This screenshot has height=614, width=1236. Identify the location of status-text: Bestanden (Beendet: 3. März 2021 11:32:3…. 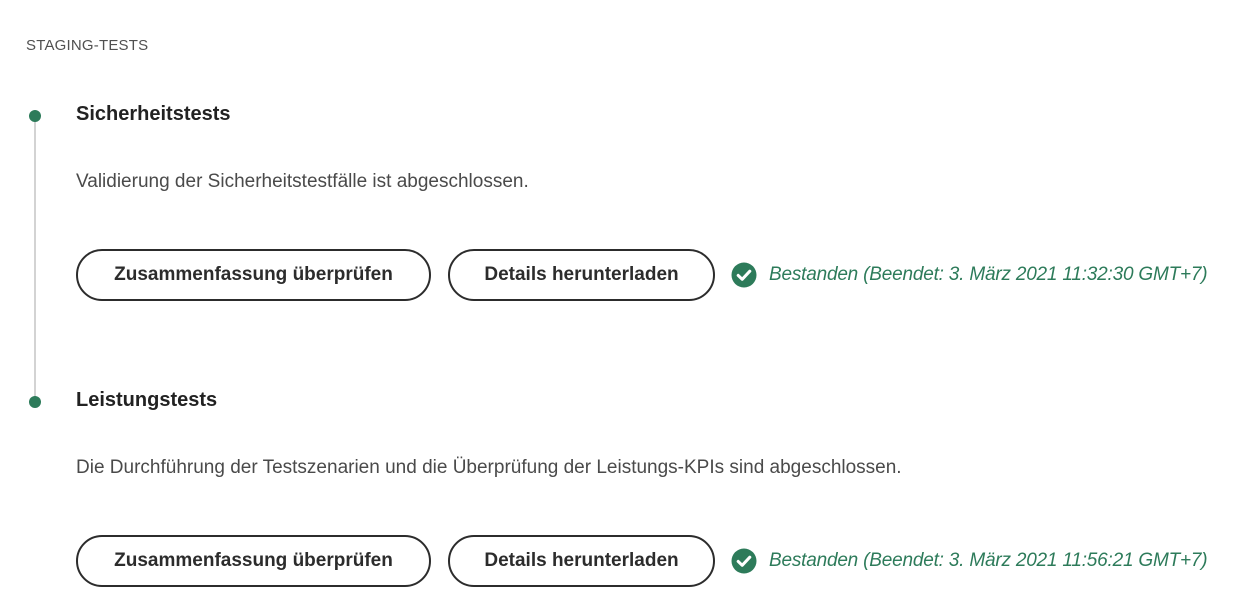
(988, 274).